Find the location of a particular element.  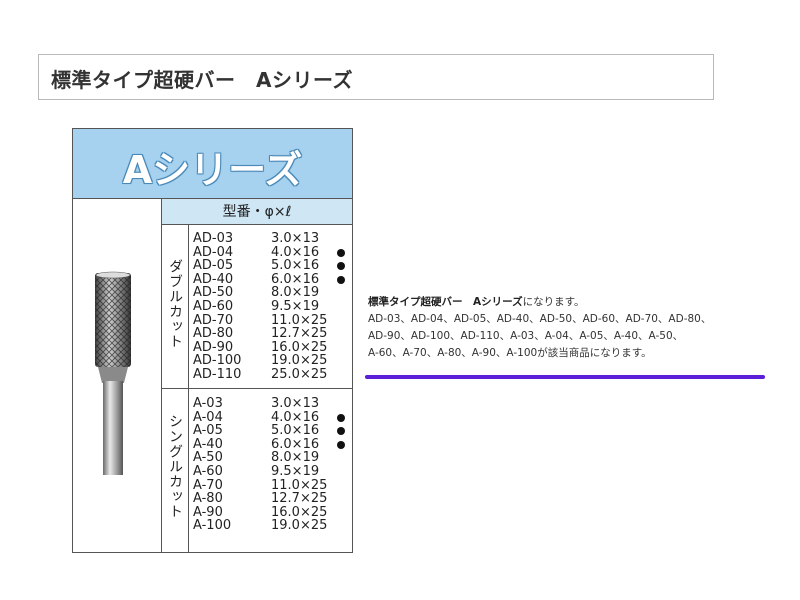

dimension: 25.0×25 is located at coordinates (299, 374).